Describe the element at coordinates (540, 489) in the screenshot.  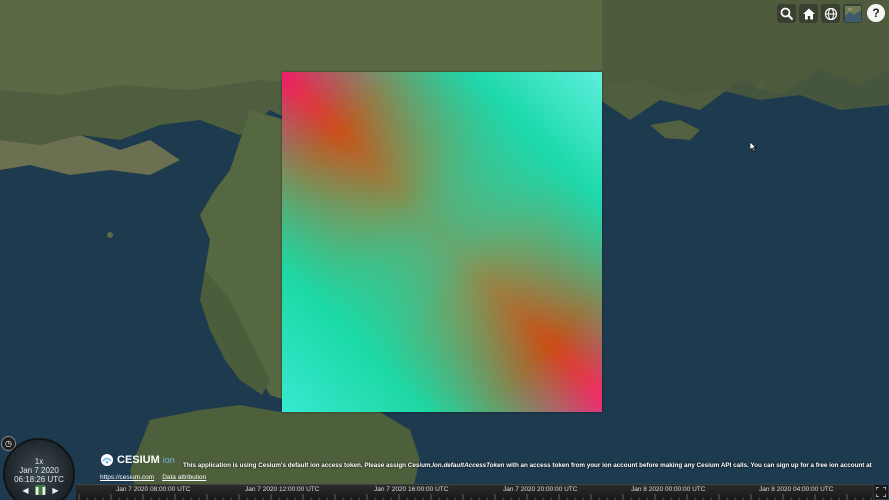
I see `timeline-label: Jan 7 2020 20:00:00 UTC` at that location.